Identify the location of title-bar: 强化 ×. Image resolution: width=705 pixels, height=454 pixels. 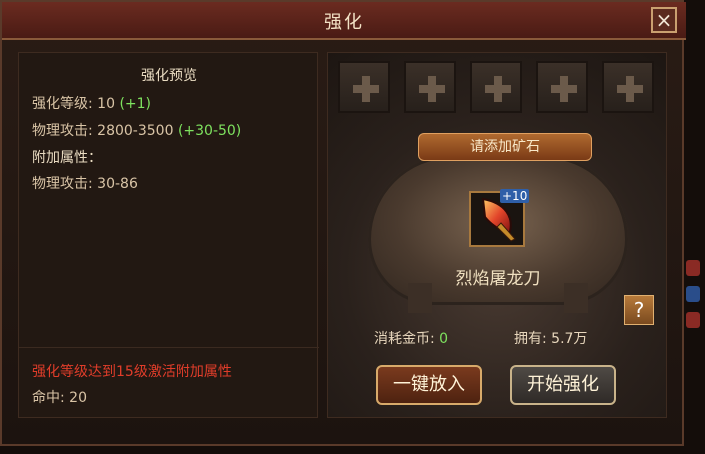
(344, 21).